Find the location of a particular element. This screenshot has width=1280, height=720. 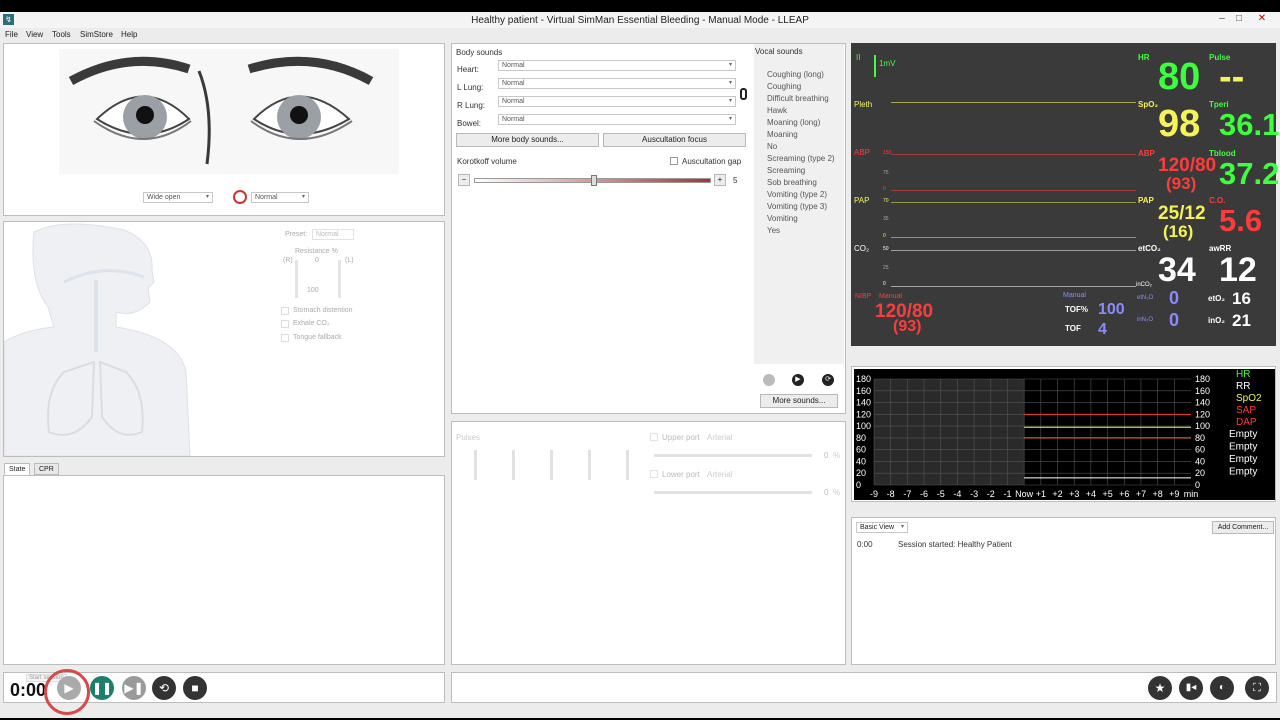

menu-view: View is located at coordinates (34, 34).